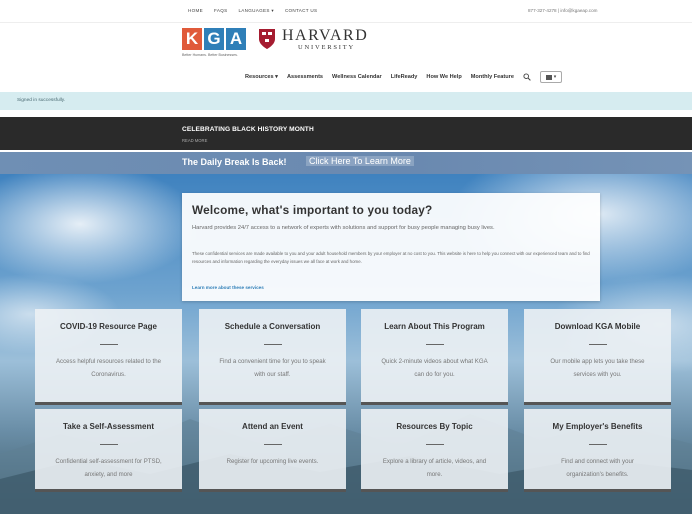 The height and width of the screenshot is (514, 692). Describe the element at coordinates (562, 10) in the screenshot. I see `contact-info: 877-327-4278 | info@kgaeap.com` at that location.